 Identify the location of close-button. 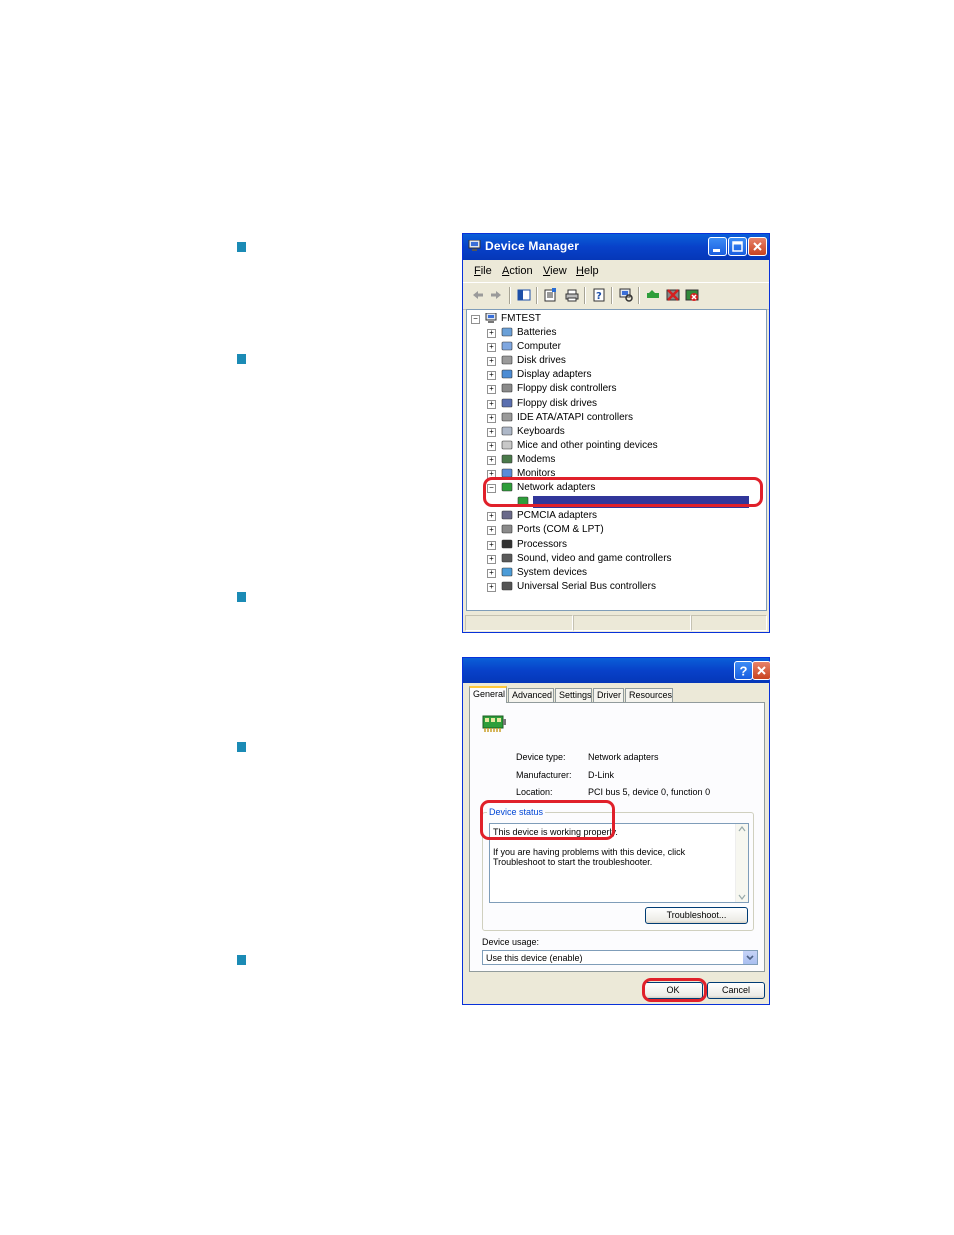
(757, 246).